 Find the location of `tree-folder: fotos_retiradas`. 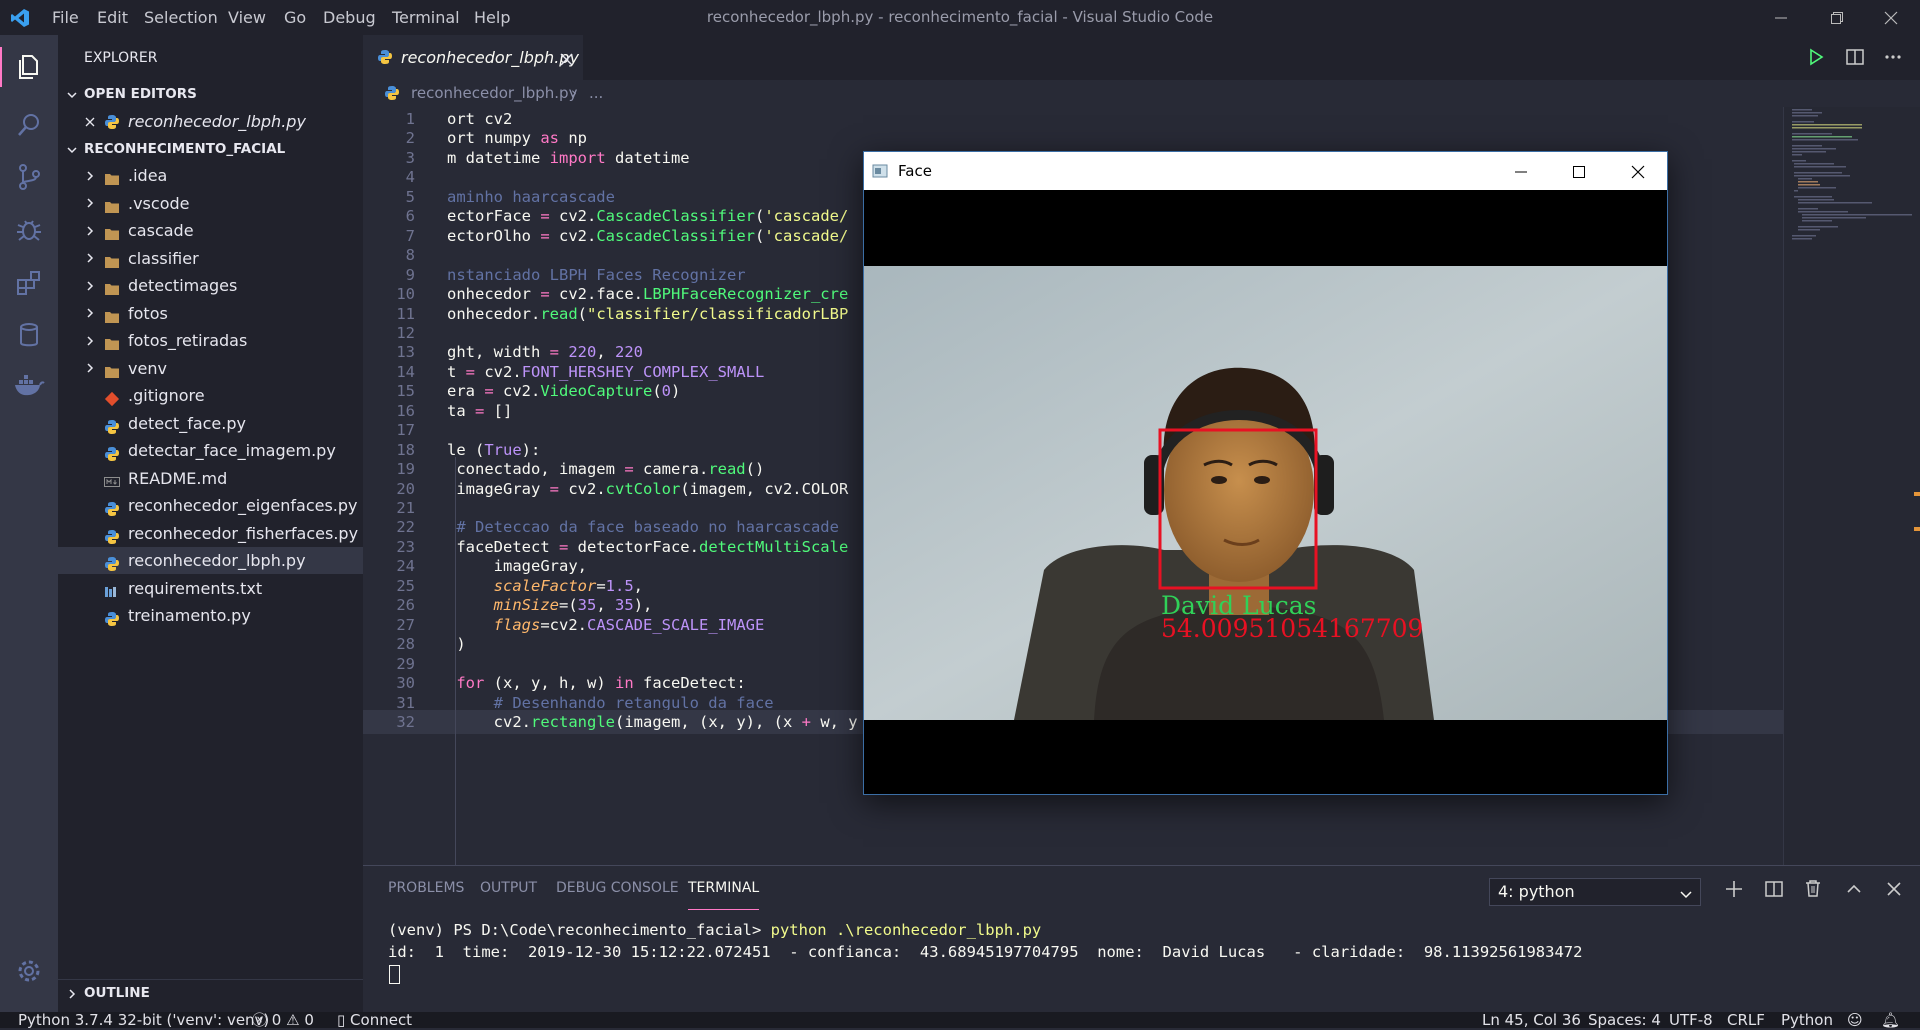

tree-folder: fotos_retiradas is located at coordinates (210, 340).